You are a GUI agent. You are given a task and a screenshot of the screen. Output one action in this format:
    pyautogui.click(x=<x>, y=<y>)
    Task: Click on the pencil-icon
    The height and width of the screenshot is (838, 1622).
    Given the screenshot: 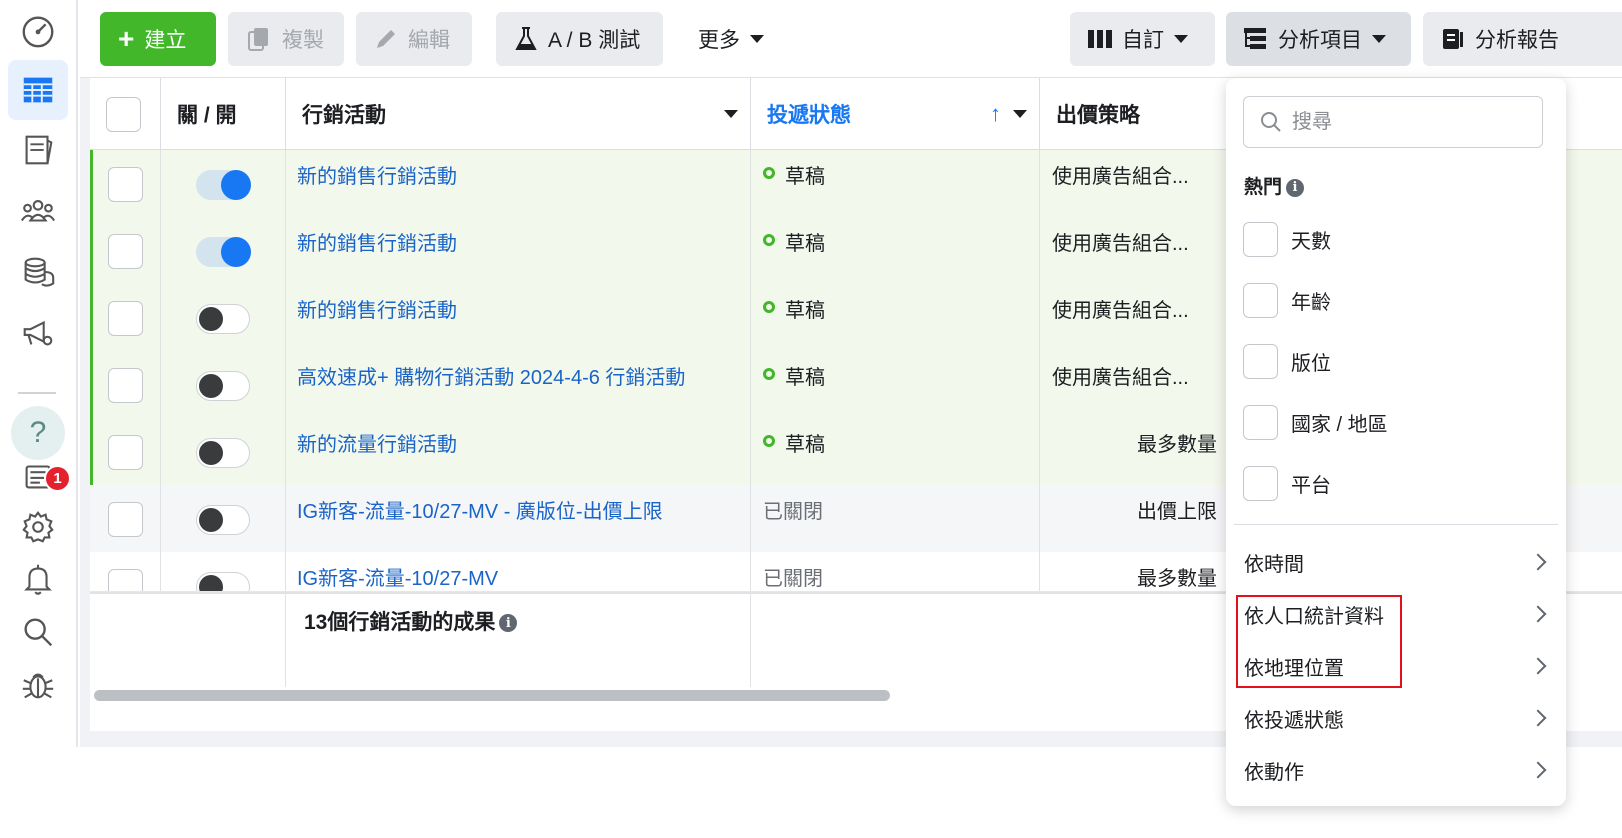 What is the action you would take?
    pyautogui.click(x=386, y=39)
    